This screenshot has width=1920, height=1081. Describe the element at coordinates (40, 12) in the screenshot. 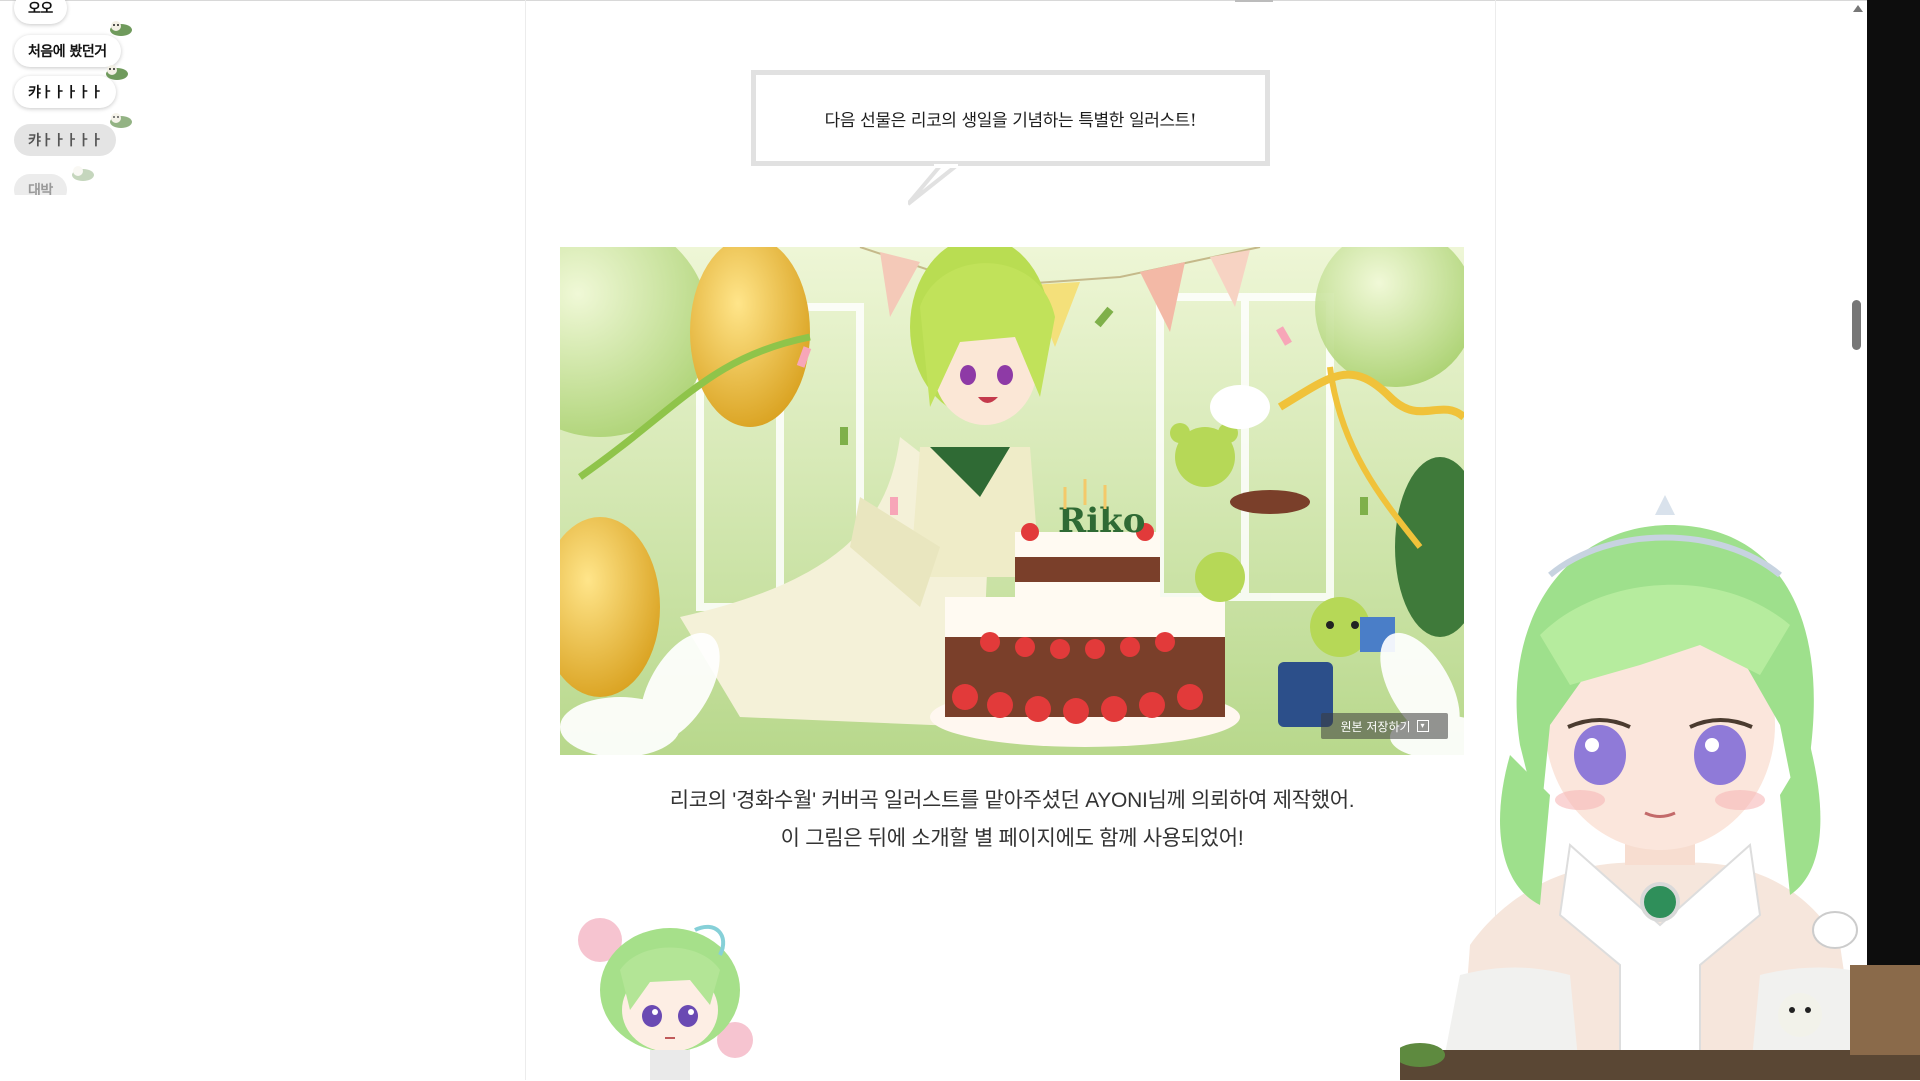

I see `chat-message: 오오` at that location.